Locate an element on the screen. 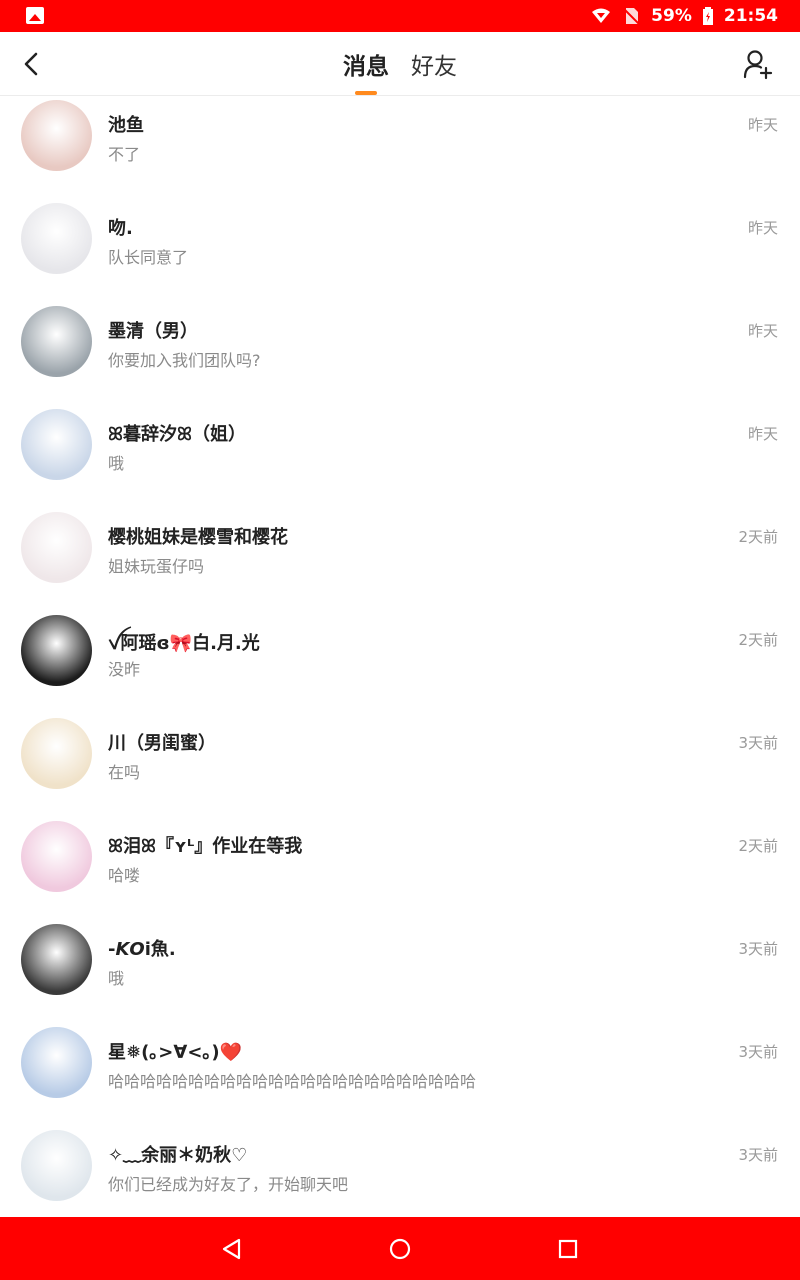  last-message: 队长同意了 is located at coordinates (148, 257).